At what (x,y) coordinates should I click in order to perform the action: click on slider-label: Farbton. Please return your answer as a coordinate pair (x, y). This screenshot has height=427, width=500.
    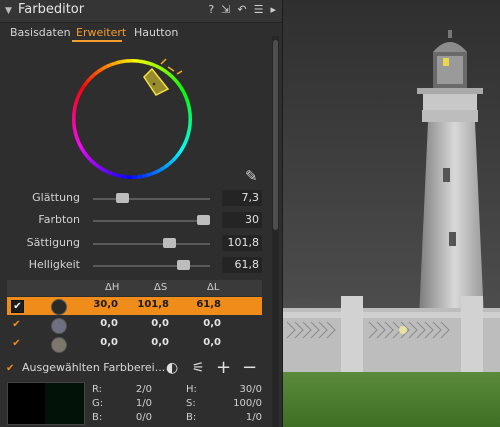
    Looking at the image, I should click on (59, 219).